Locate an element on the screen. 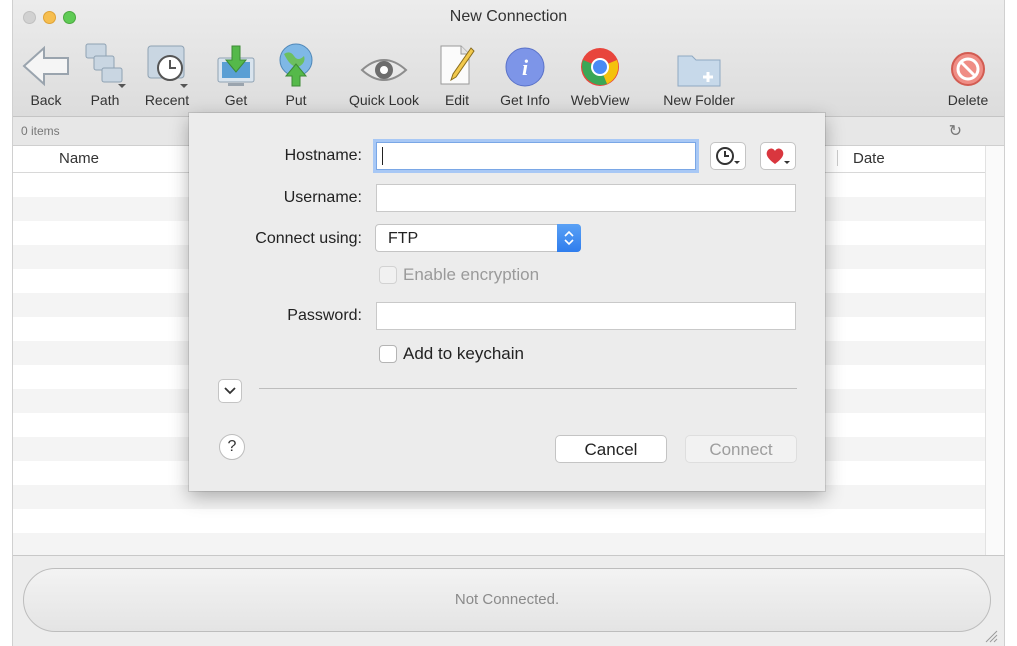  toolbar-back-label: Back is located at coordinates (46, 100).